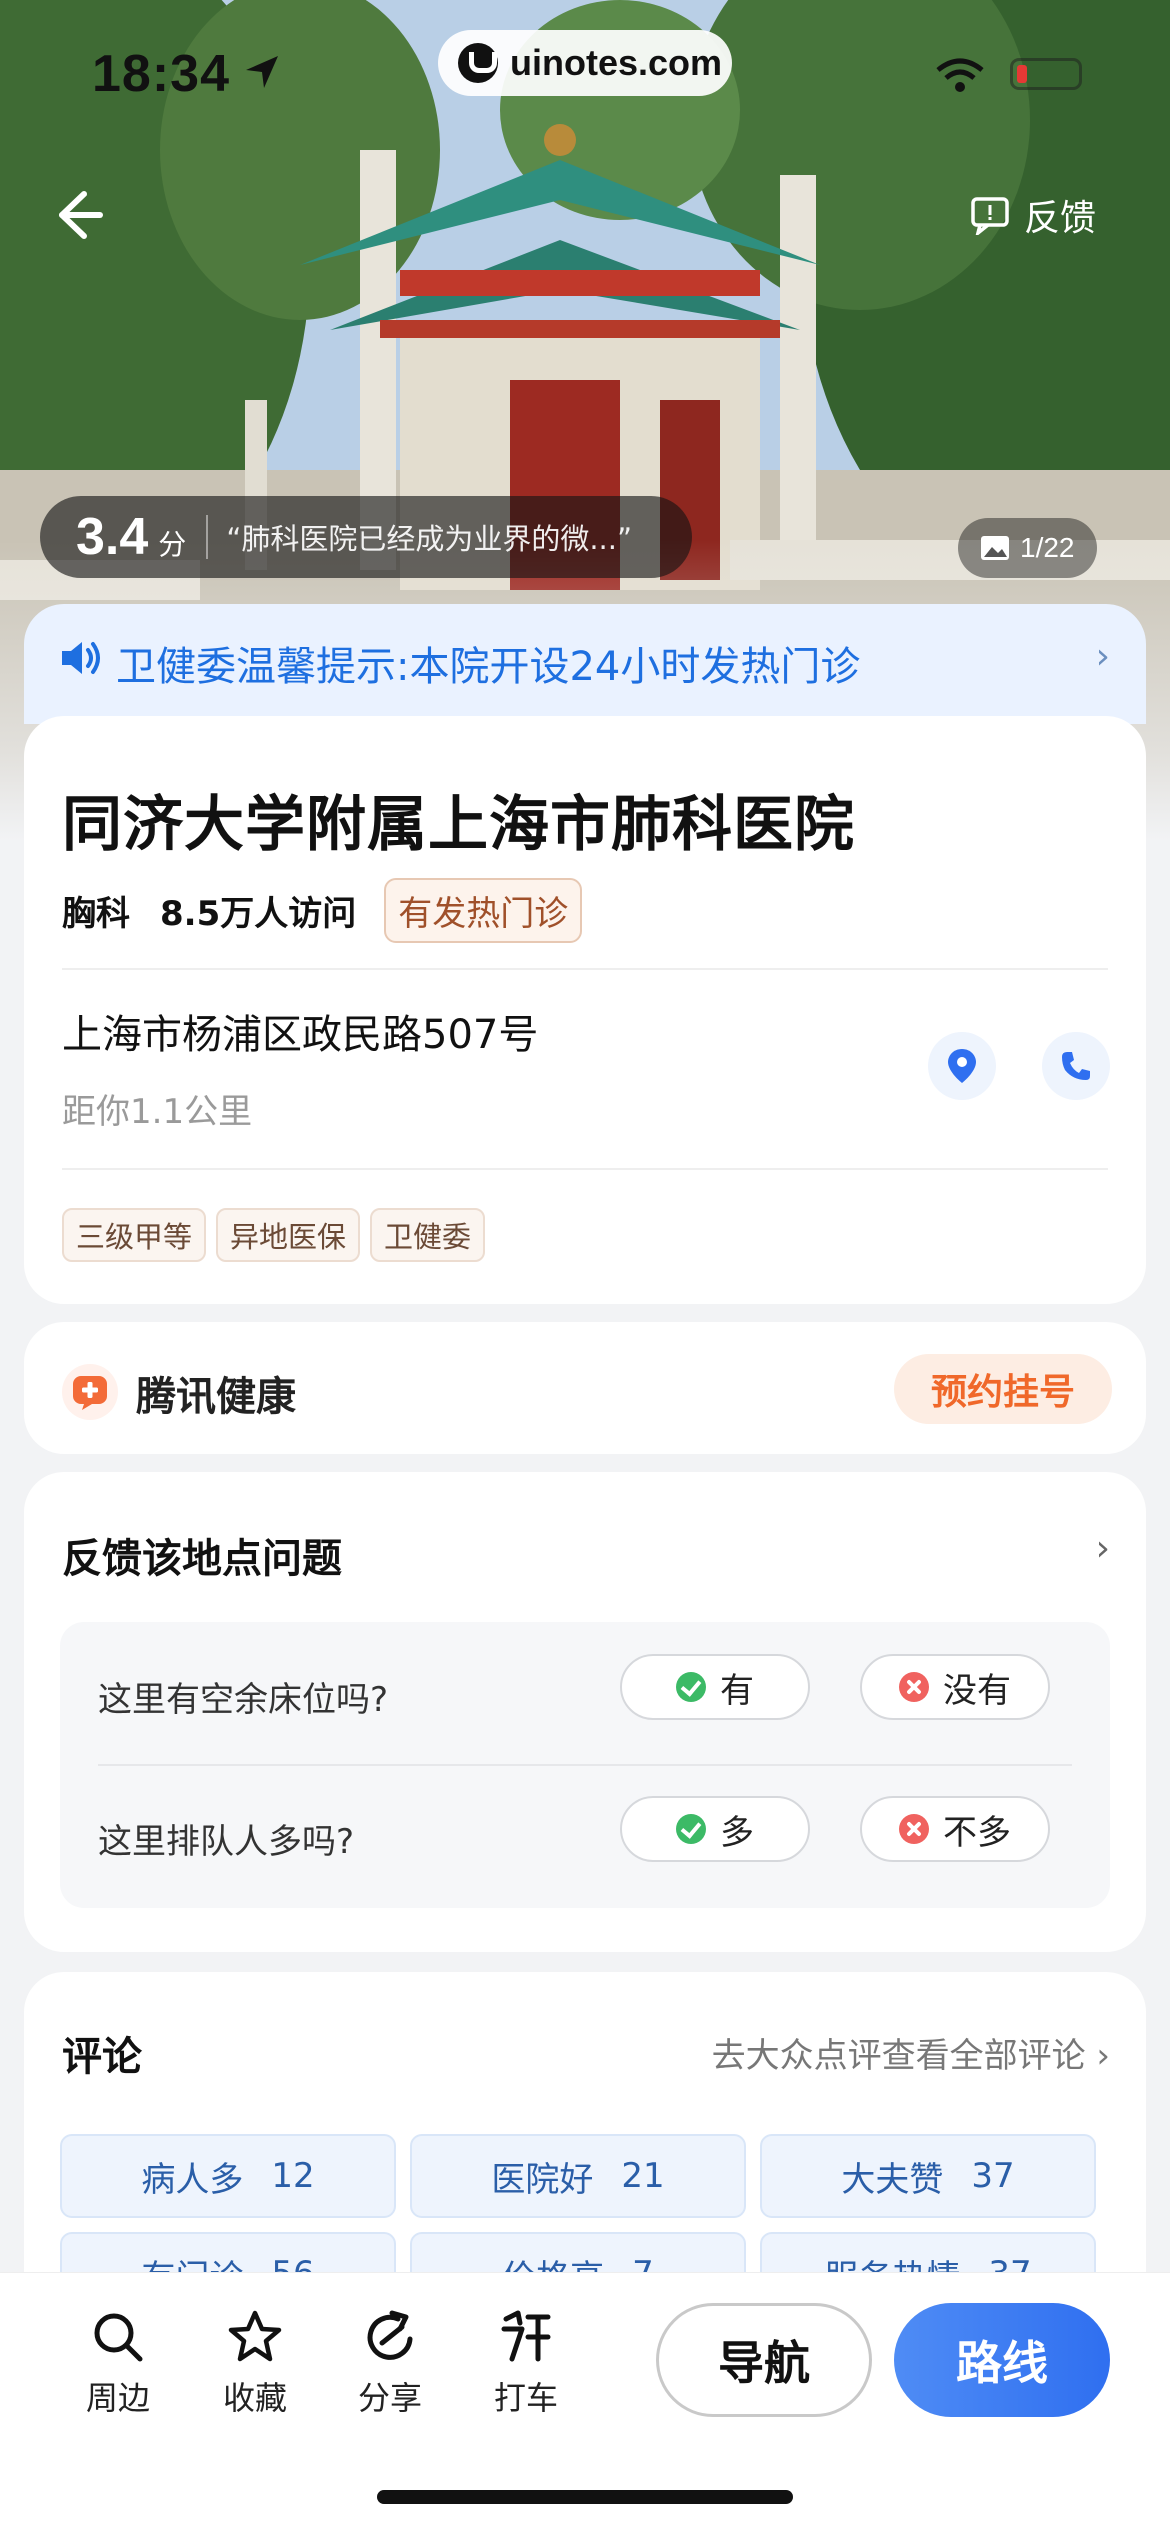 Image resolution: width=1170 pixels, height=2532 pixels. I want to click on taxi-button: 打车, so click(526, 2364).